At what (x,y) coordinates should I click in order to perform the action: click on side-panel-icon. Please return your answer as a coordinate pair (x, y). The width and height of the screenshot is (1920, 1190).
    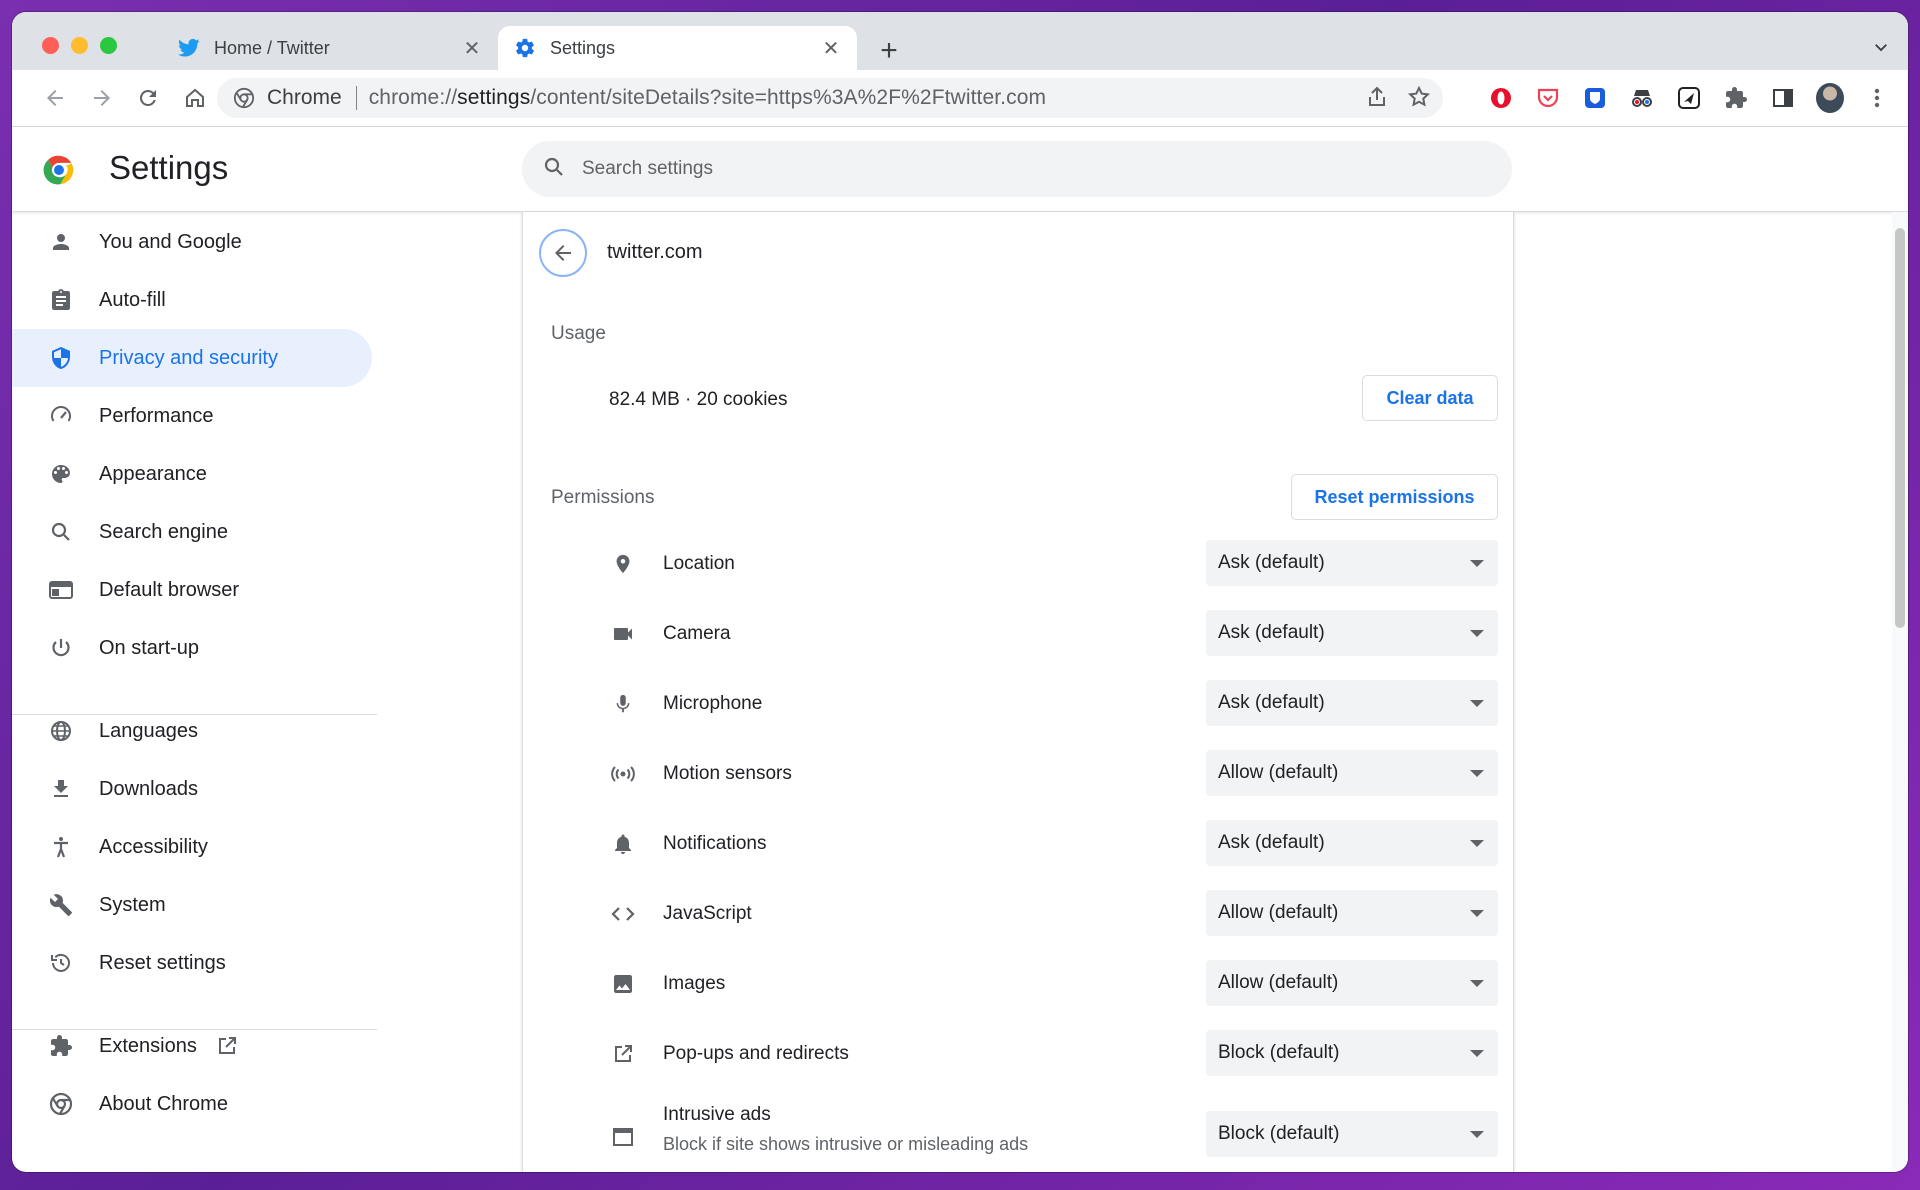
    Looking at the image, I should click on (1783, 98).